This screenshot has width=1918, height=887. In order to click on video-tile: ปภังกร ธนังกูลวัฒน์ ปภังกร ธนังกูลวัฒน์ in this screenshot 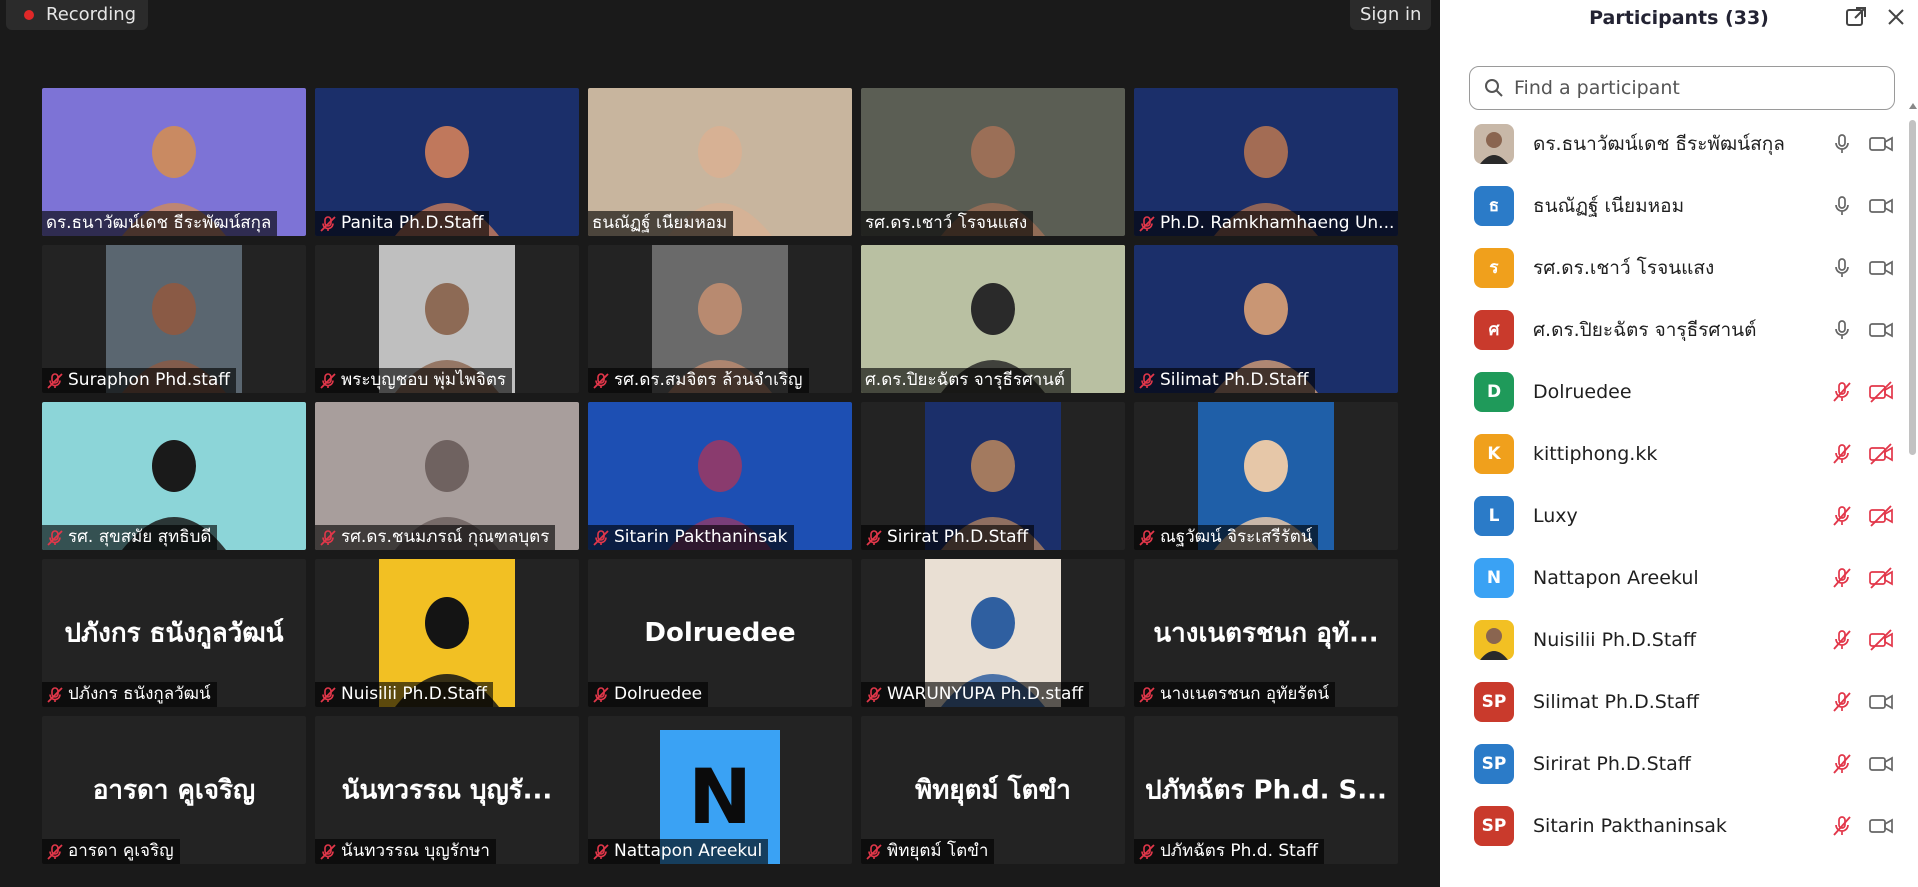, I will do `click(174, 633)`.